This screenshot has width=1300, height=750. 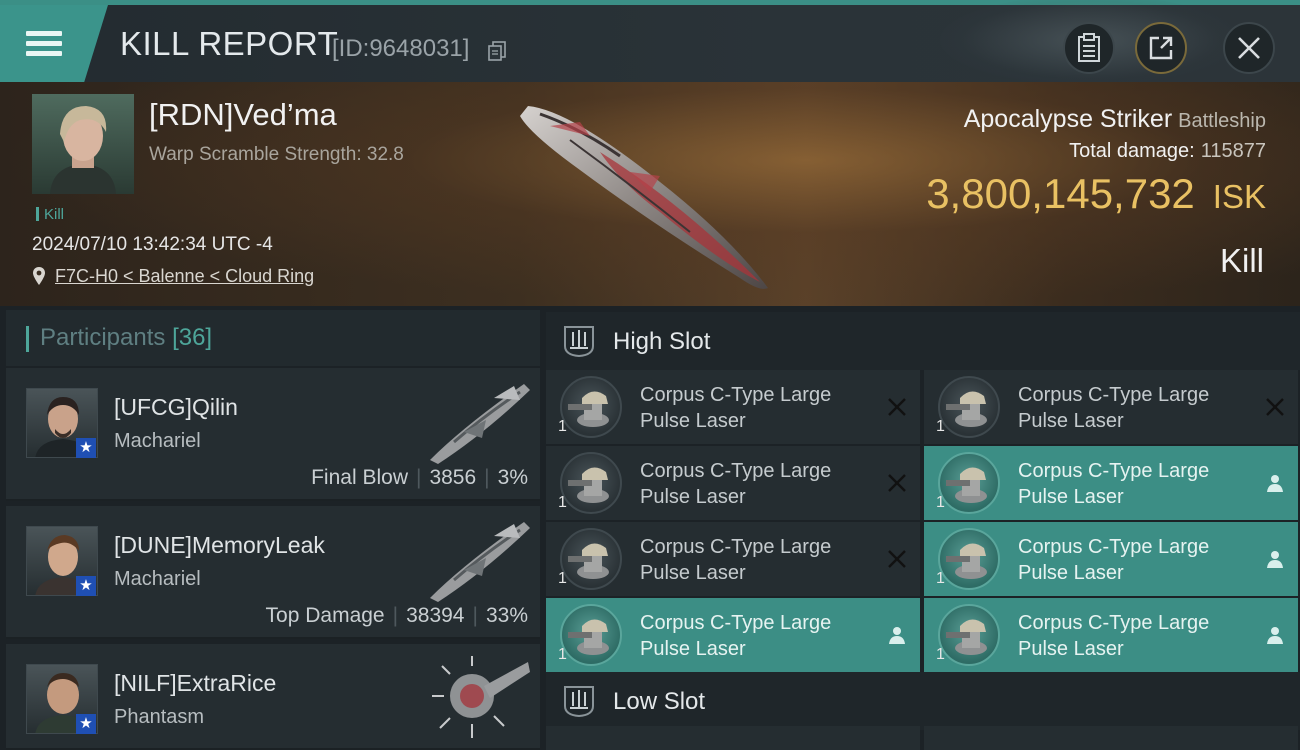 I want to click on participant-percent: 3%, so click(x=512, y=477).